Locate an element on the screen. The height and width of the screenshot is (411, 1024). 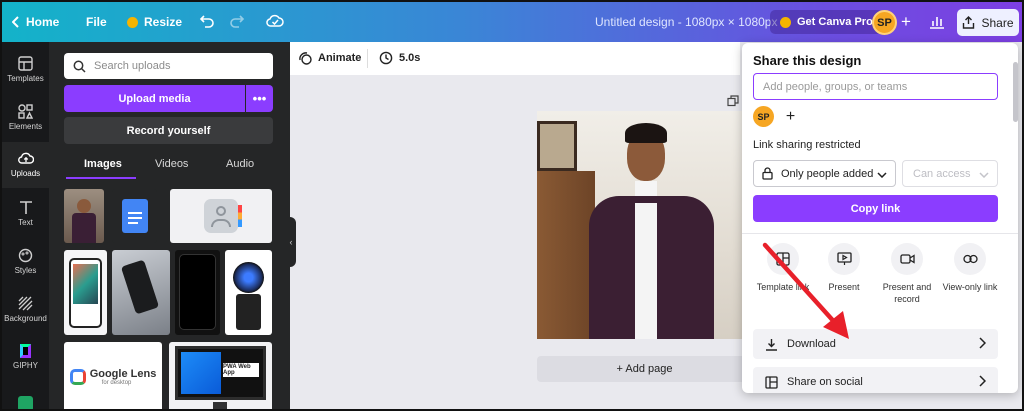
people-input: Add people, groups, or teams is located at coordinates (875, 86).